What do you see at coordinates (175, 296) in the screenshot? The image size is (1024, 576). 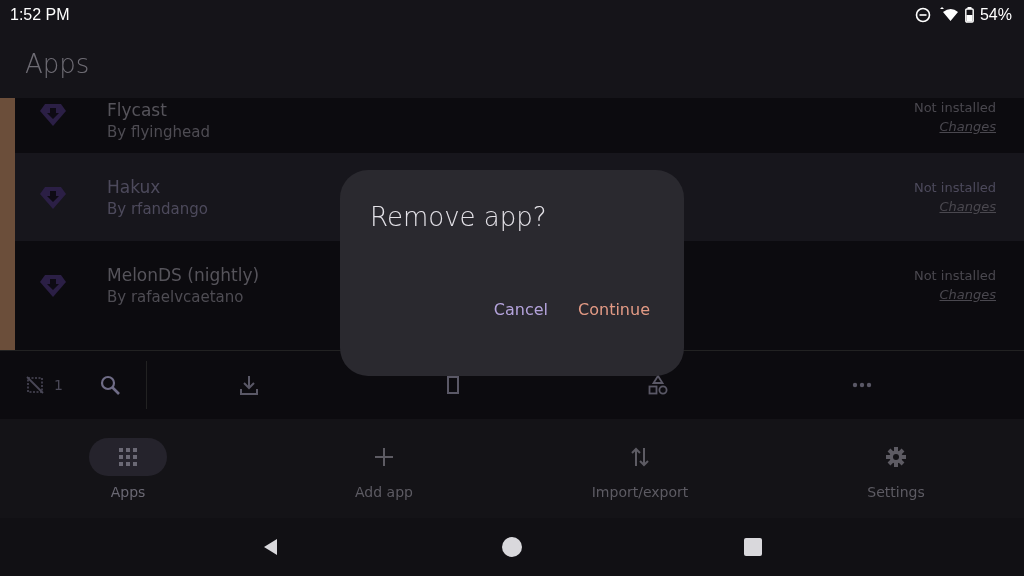 I see `app-author: By rafaelvcaetano` at bounding box center [175, 296].